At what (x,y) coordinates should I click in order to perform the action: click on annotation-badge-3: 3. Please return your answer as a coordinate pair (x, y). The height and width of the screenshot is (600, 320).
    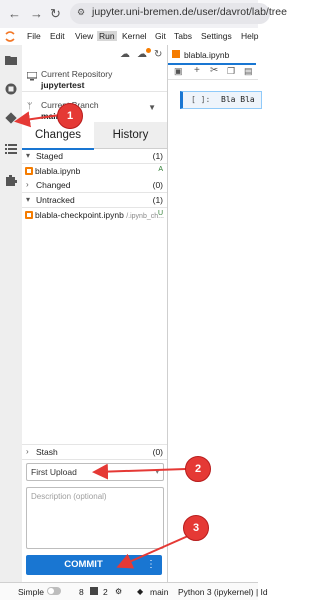
    Looking at the image, I should click on (196, 528).